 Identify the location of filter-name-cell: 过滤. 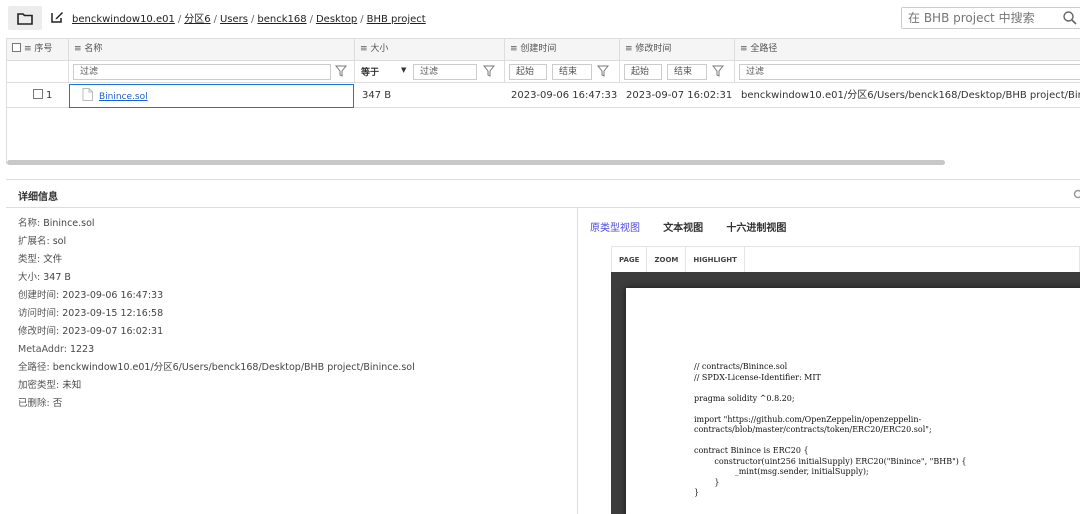
(212, 72).